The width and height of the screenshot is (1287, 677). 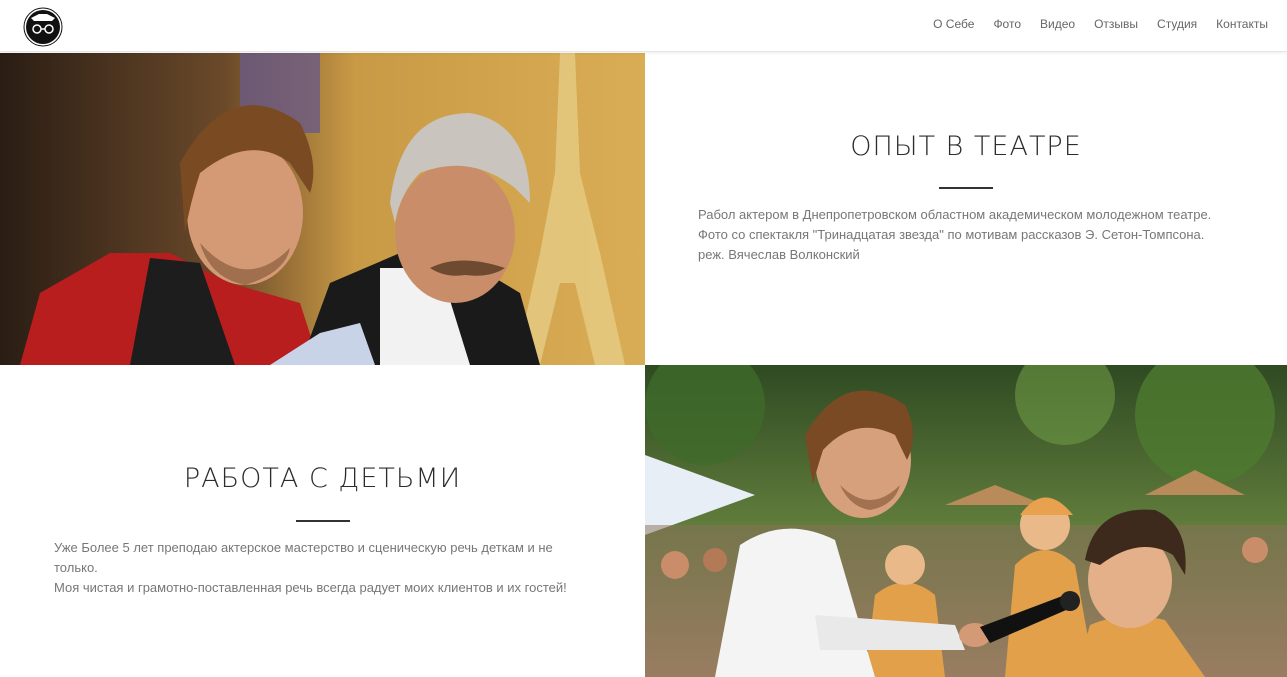 I want to click on nav-item-about: О Себе, so click(x=953, y=24).